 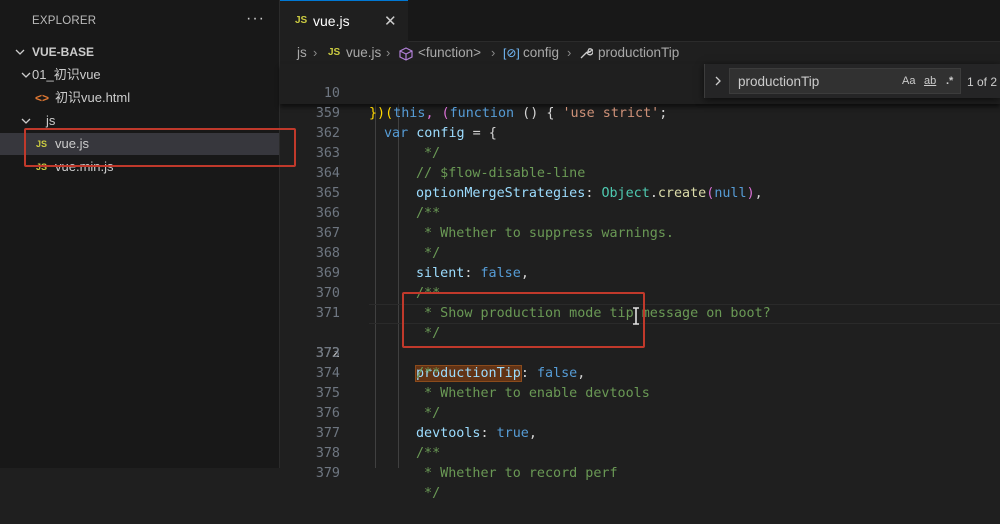 What do you see at coordinates (255, 19) in the screenshot?
I see `ellipsis-icon: ···` at bounding box center [255, 19].